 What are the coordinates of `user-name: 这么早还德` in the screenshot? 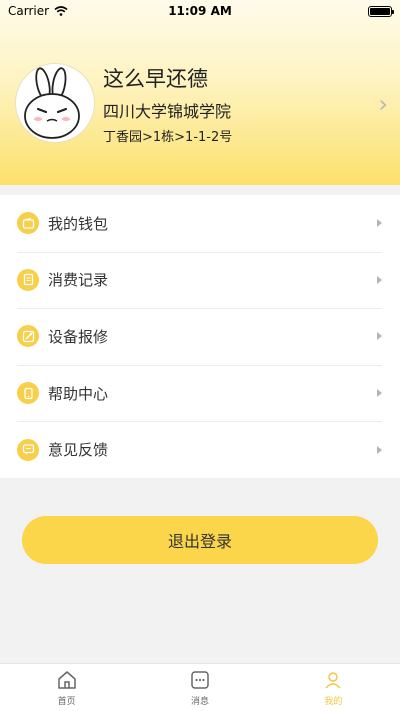 It's located at (155, 79).